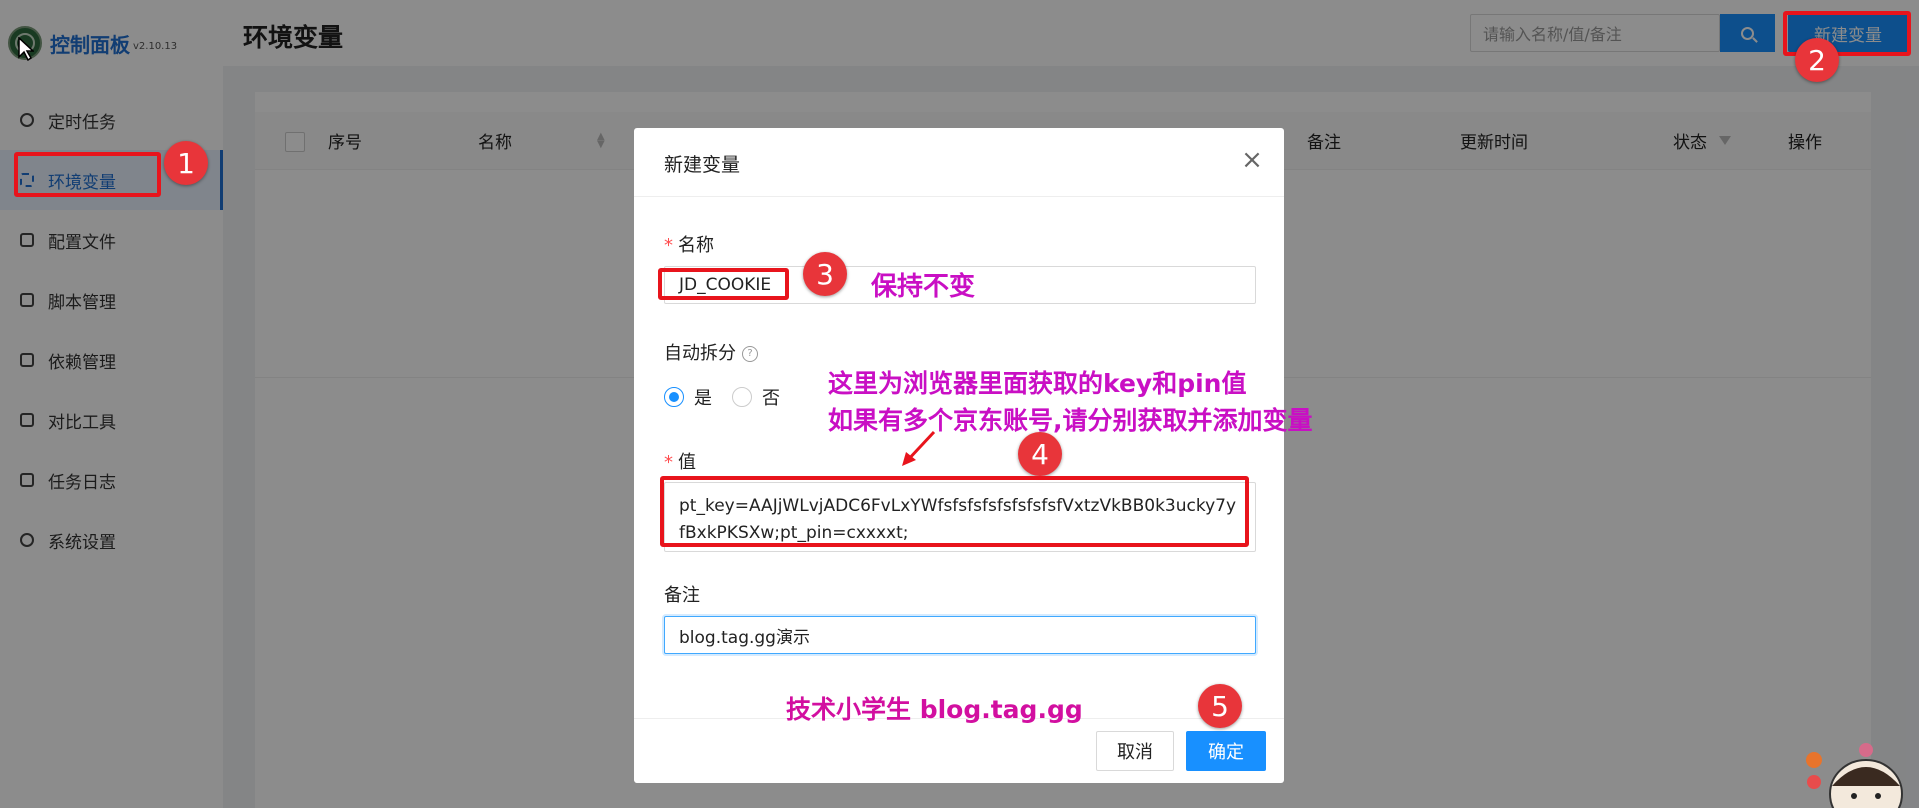 This screenshot has width=1919, height=808. What do you see at coordinates (771, 398) in the screenshot?
I see `radio-no-label: 否` at bounding box center [771, 398].